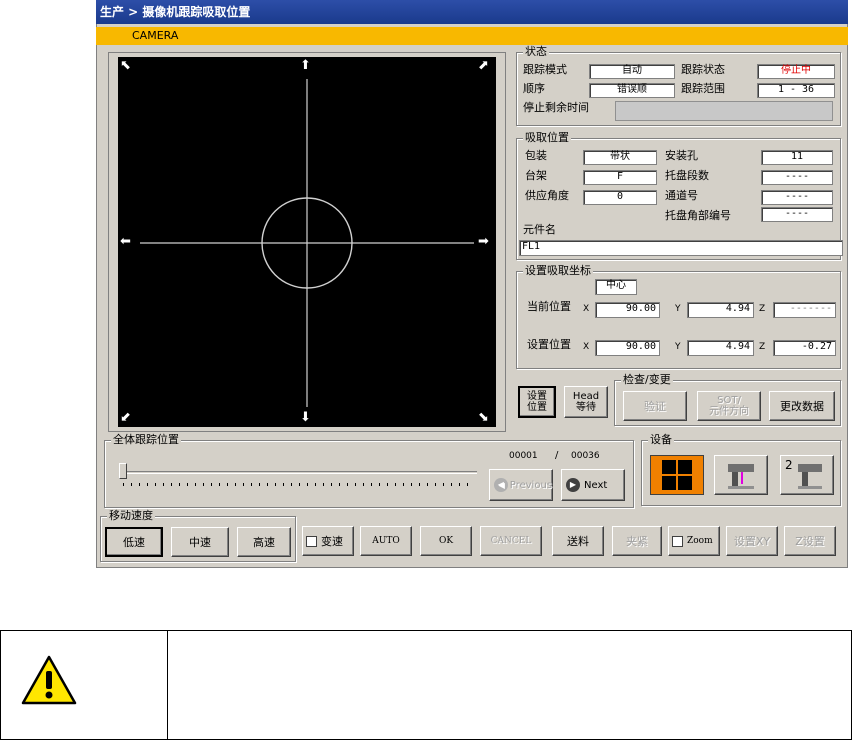  I want to click on device-head-button, so click(741, 475).